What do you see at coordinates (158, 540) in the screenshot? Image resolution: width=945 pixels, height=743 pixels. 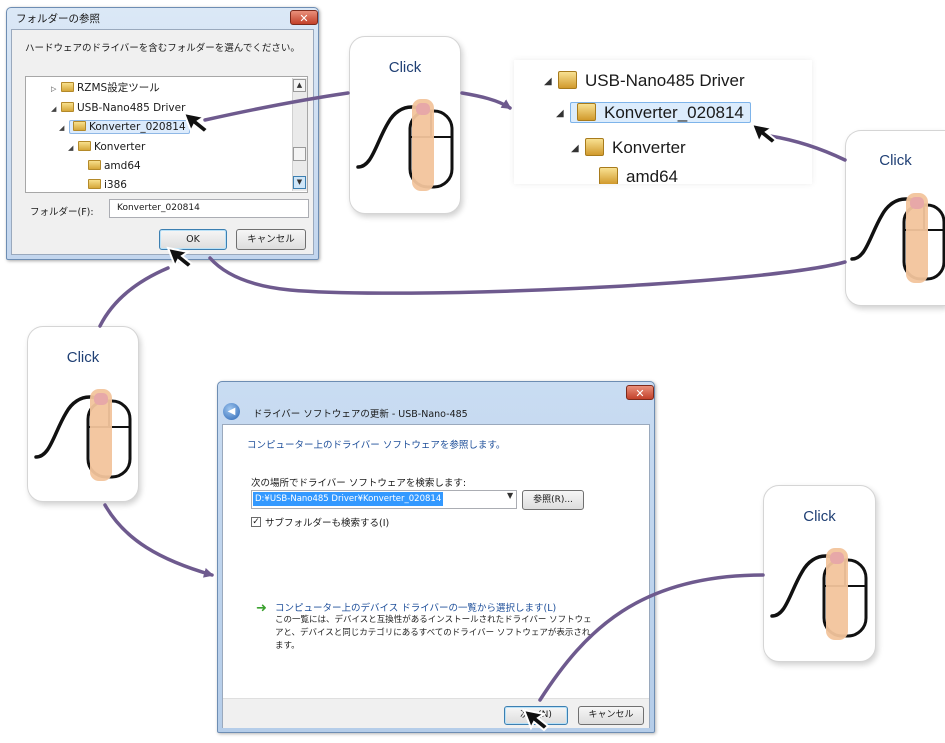 I see `arrow-card3-to-driver` at bounding box center [158, 540].